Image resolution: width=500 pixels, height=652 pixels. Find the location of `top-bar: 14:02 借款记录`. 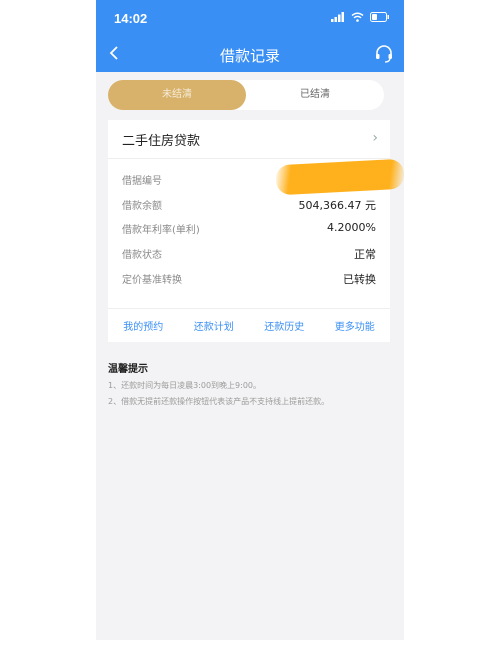

top-bar: 14:02 借款记录 is located at coordinates (250, 36).